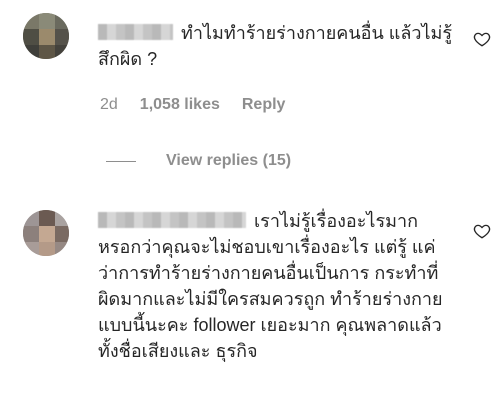  I want to click on view-replies-button: View replies (15), so click(198, 161).